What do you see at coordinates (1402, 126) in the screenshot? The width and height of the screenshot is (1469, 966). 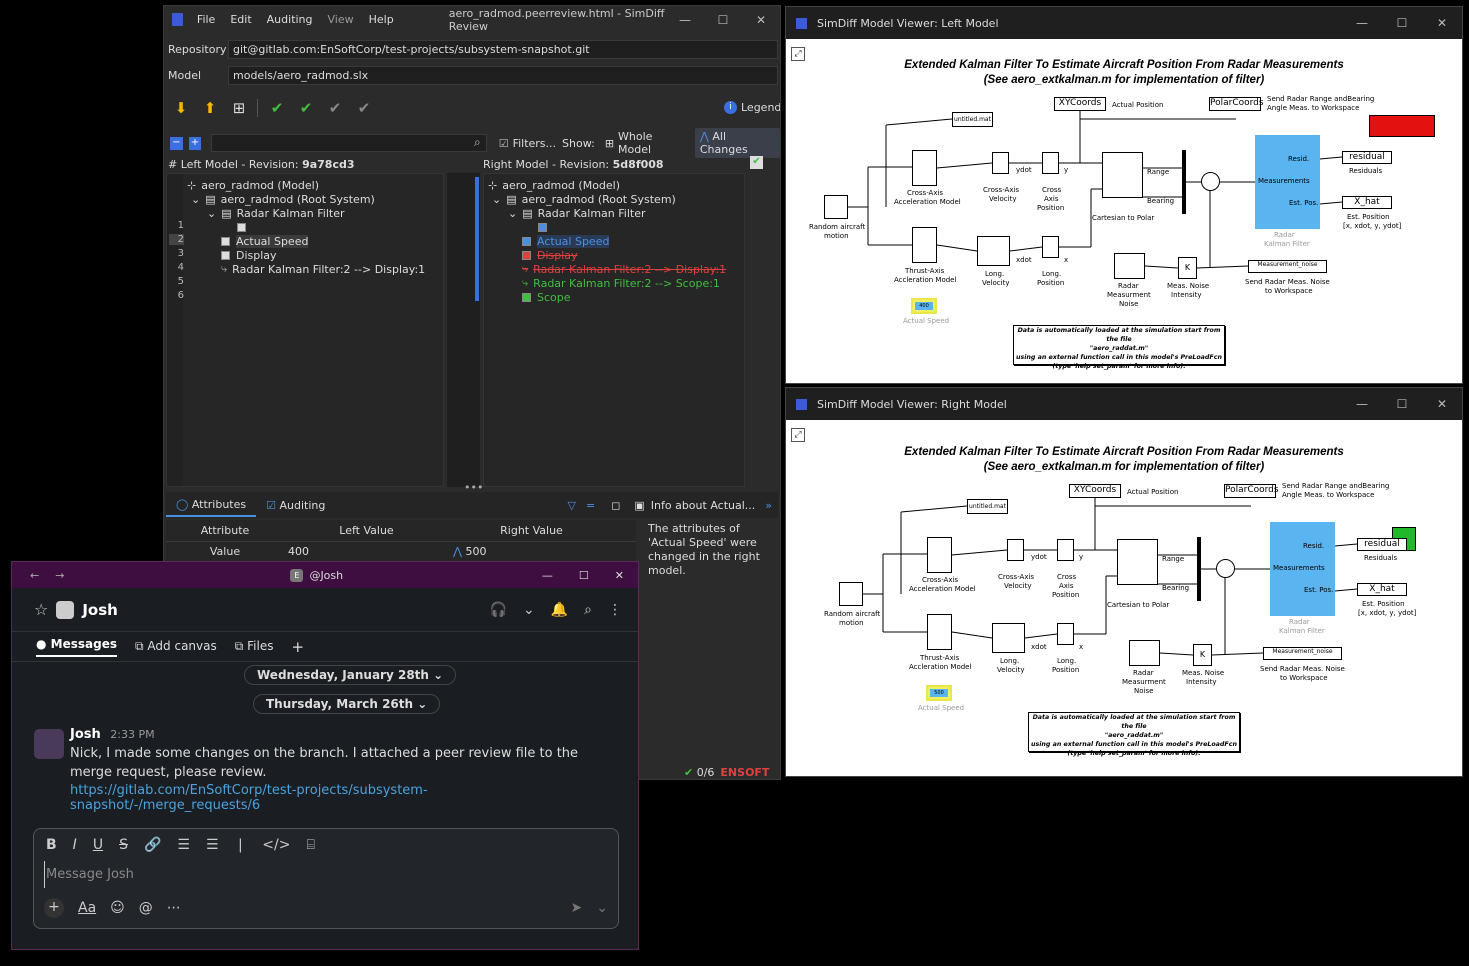 I see `scope-display-block` at bounding box center [1402, 126].